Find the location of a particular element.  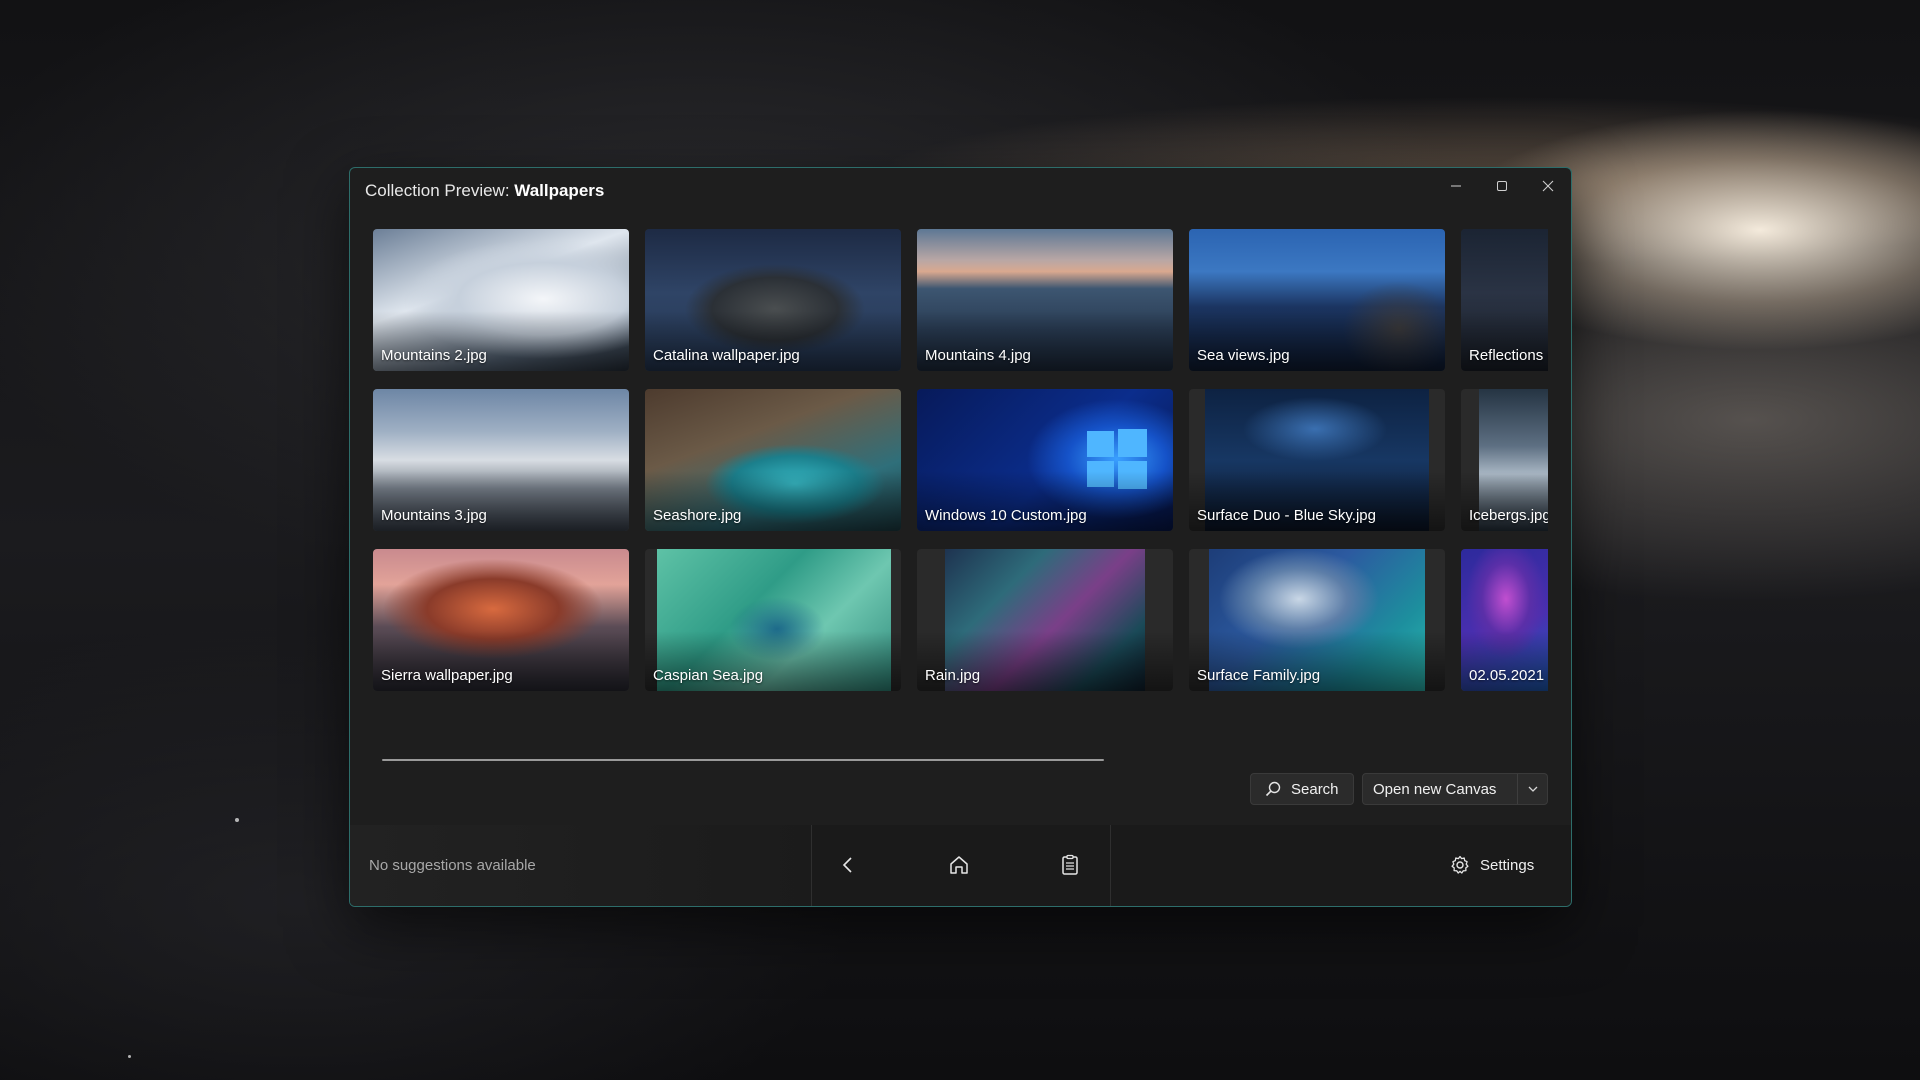

search-button: Search is located at coordinates (1302, 789).